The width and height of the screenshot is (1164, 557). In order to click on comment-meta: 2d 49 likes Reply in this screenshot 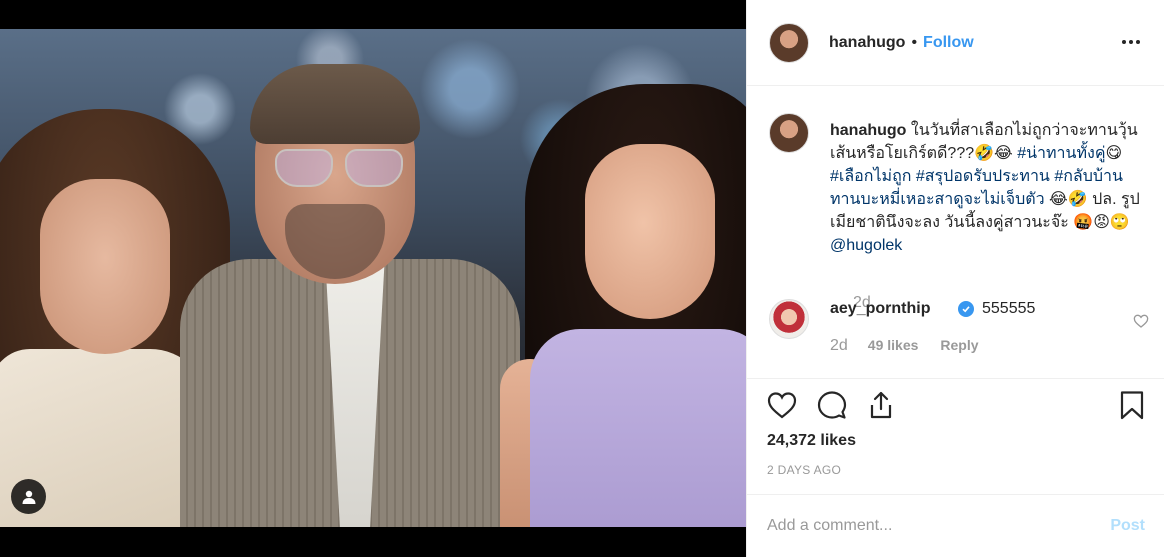, I will do `click(904, 346)`.